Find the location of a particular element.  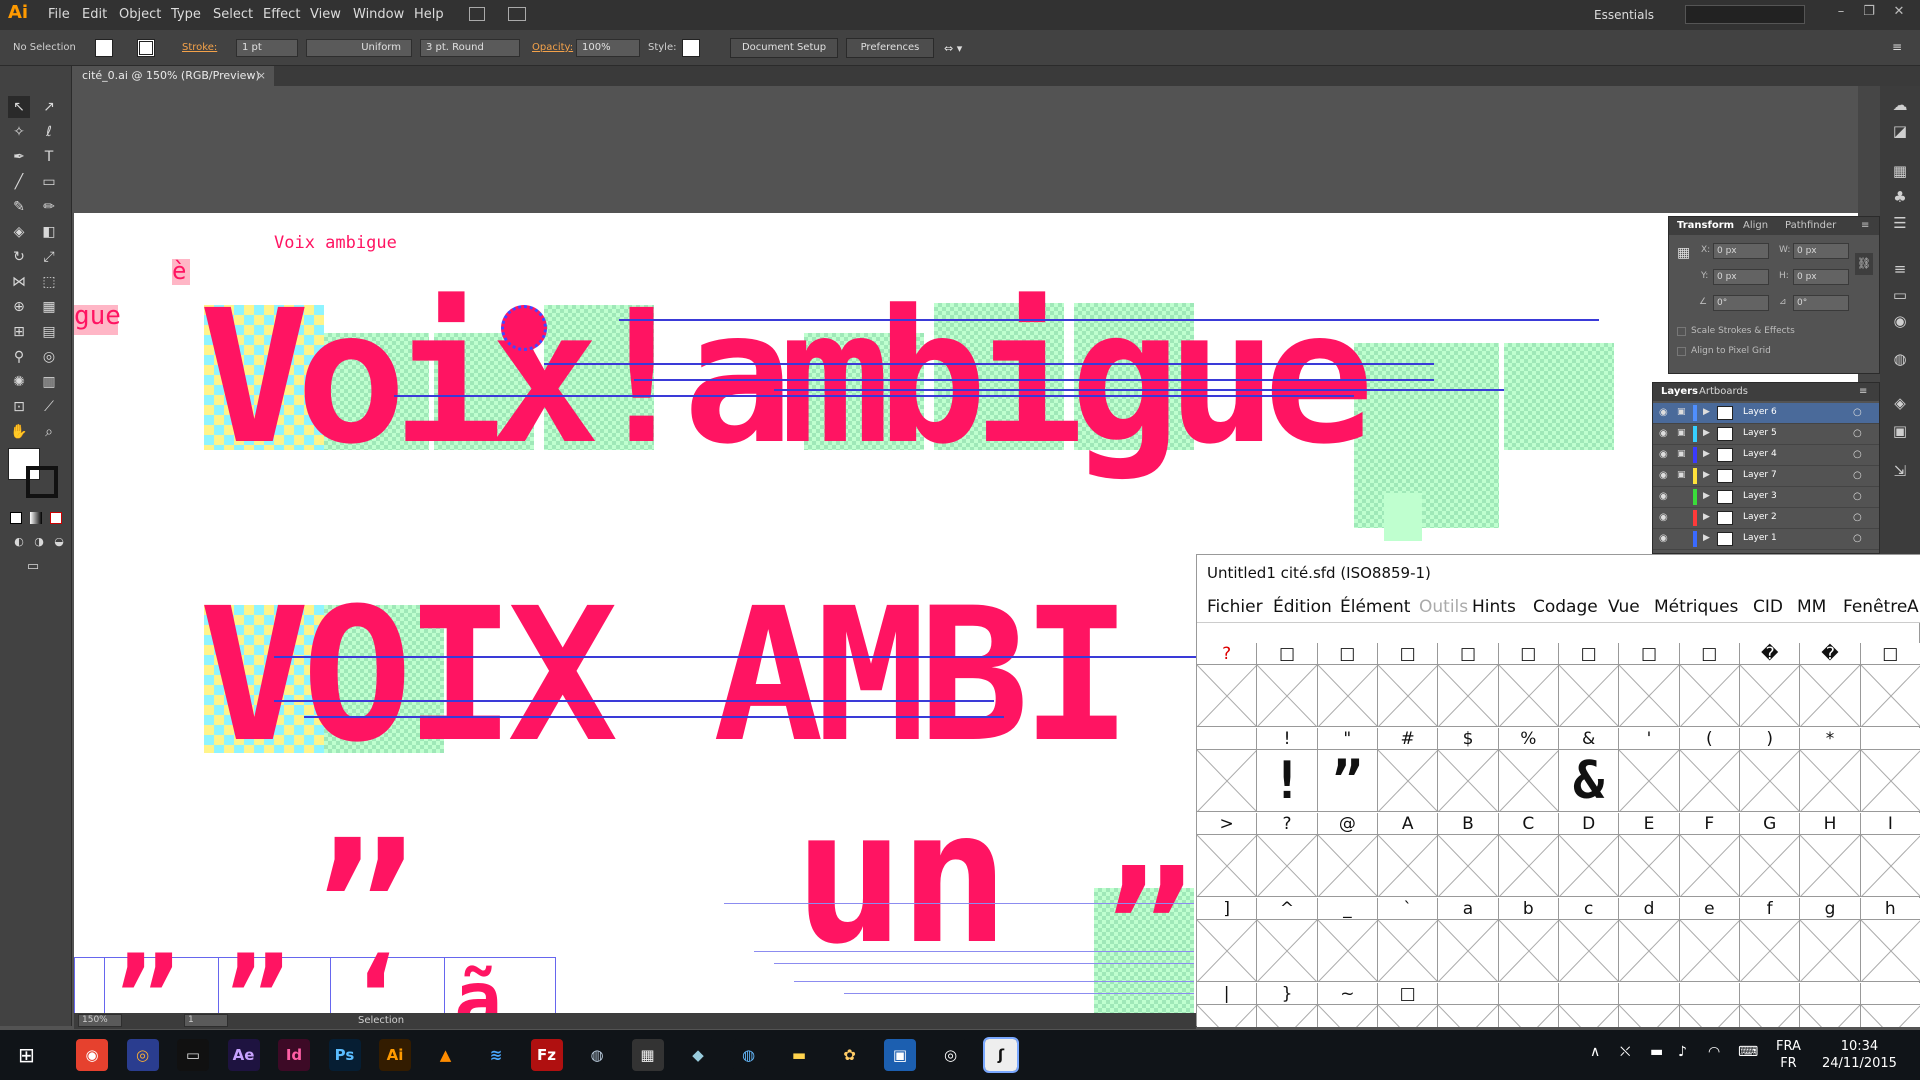

tab-transform: Transform is located at coordinates (1705, 225).